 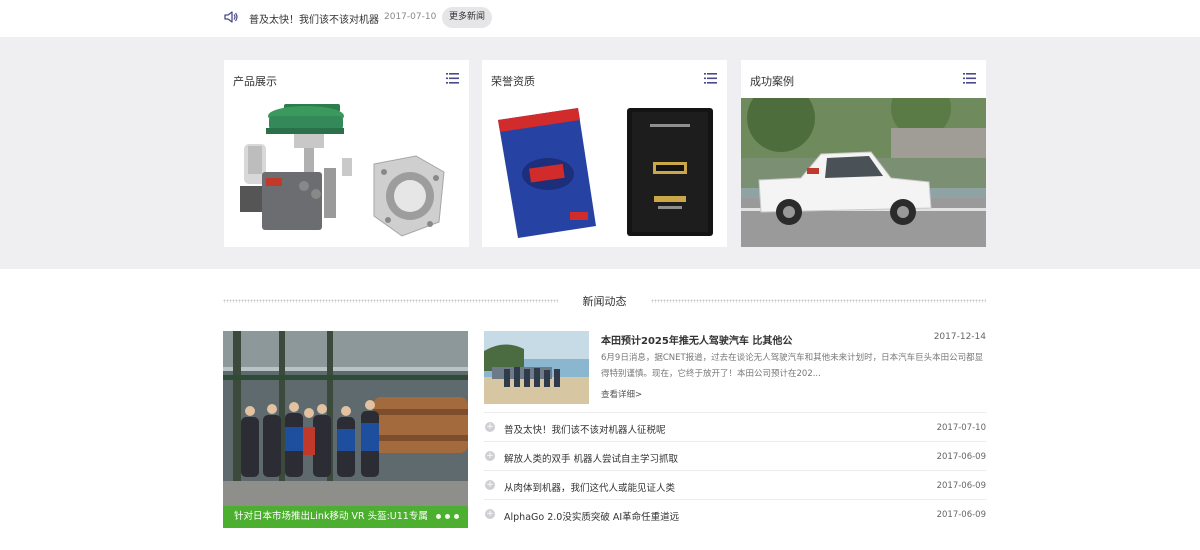 I want to click on card-title: 产品展示, so click(x=255, y=81).